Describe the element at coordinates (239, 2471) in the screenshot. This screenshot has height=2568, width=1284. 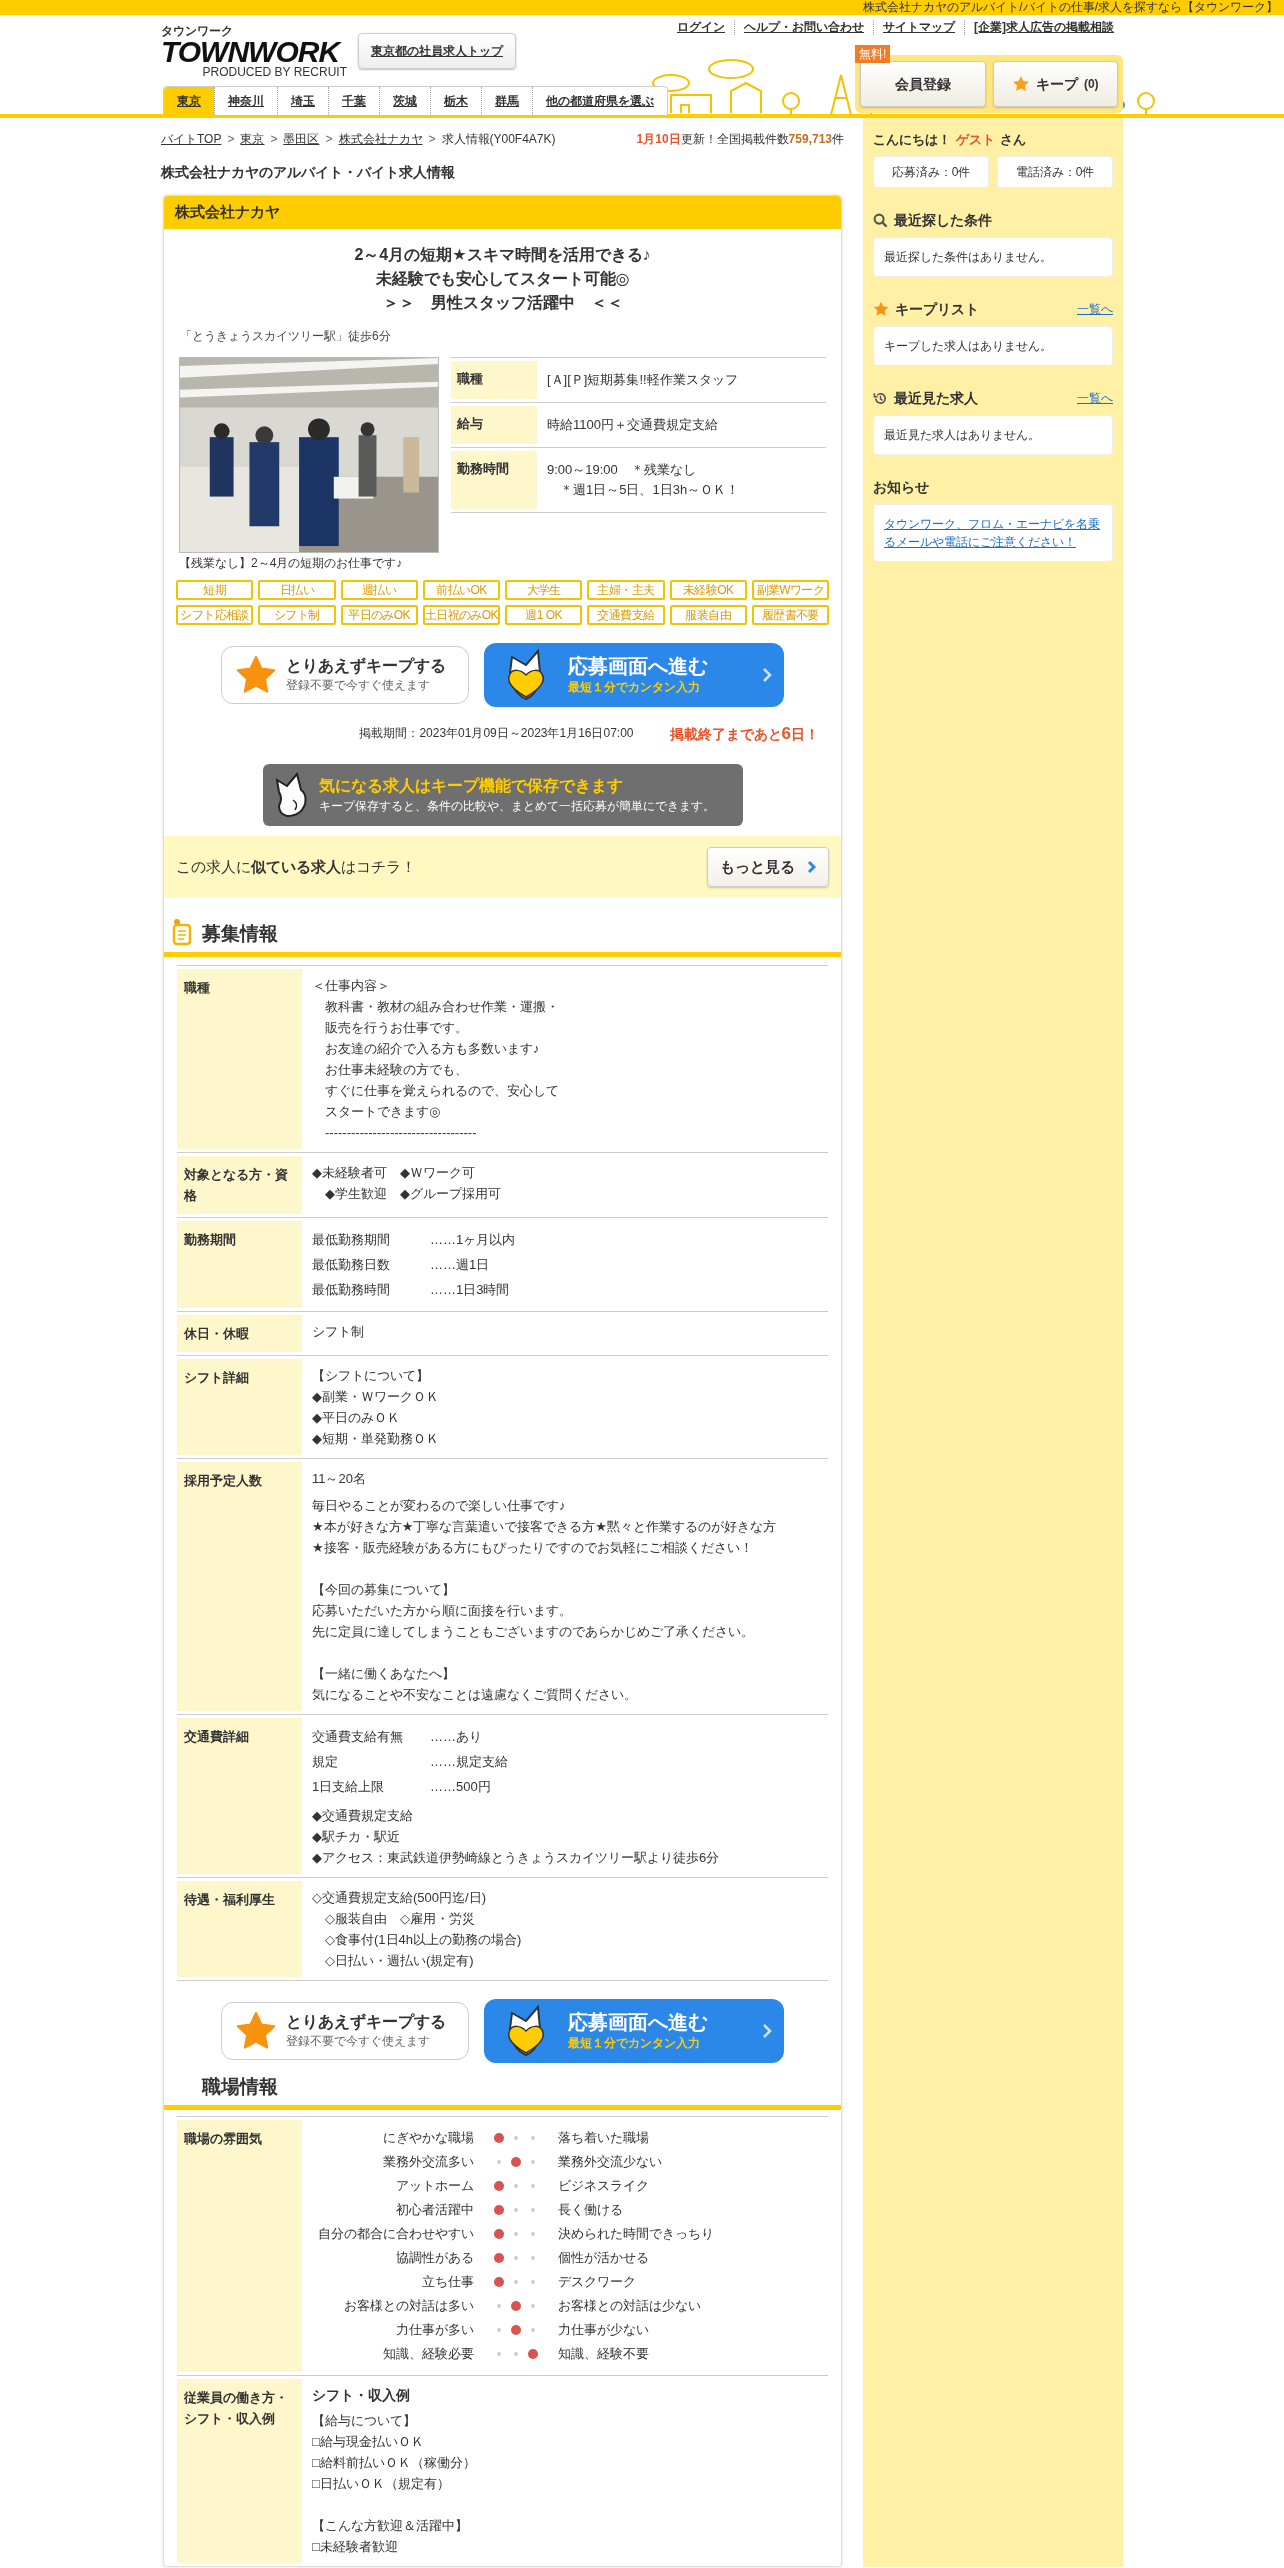
I see `detail-label: 従業員の働き方・シフト・収入例` at that location.